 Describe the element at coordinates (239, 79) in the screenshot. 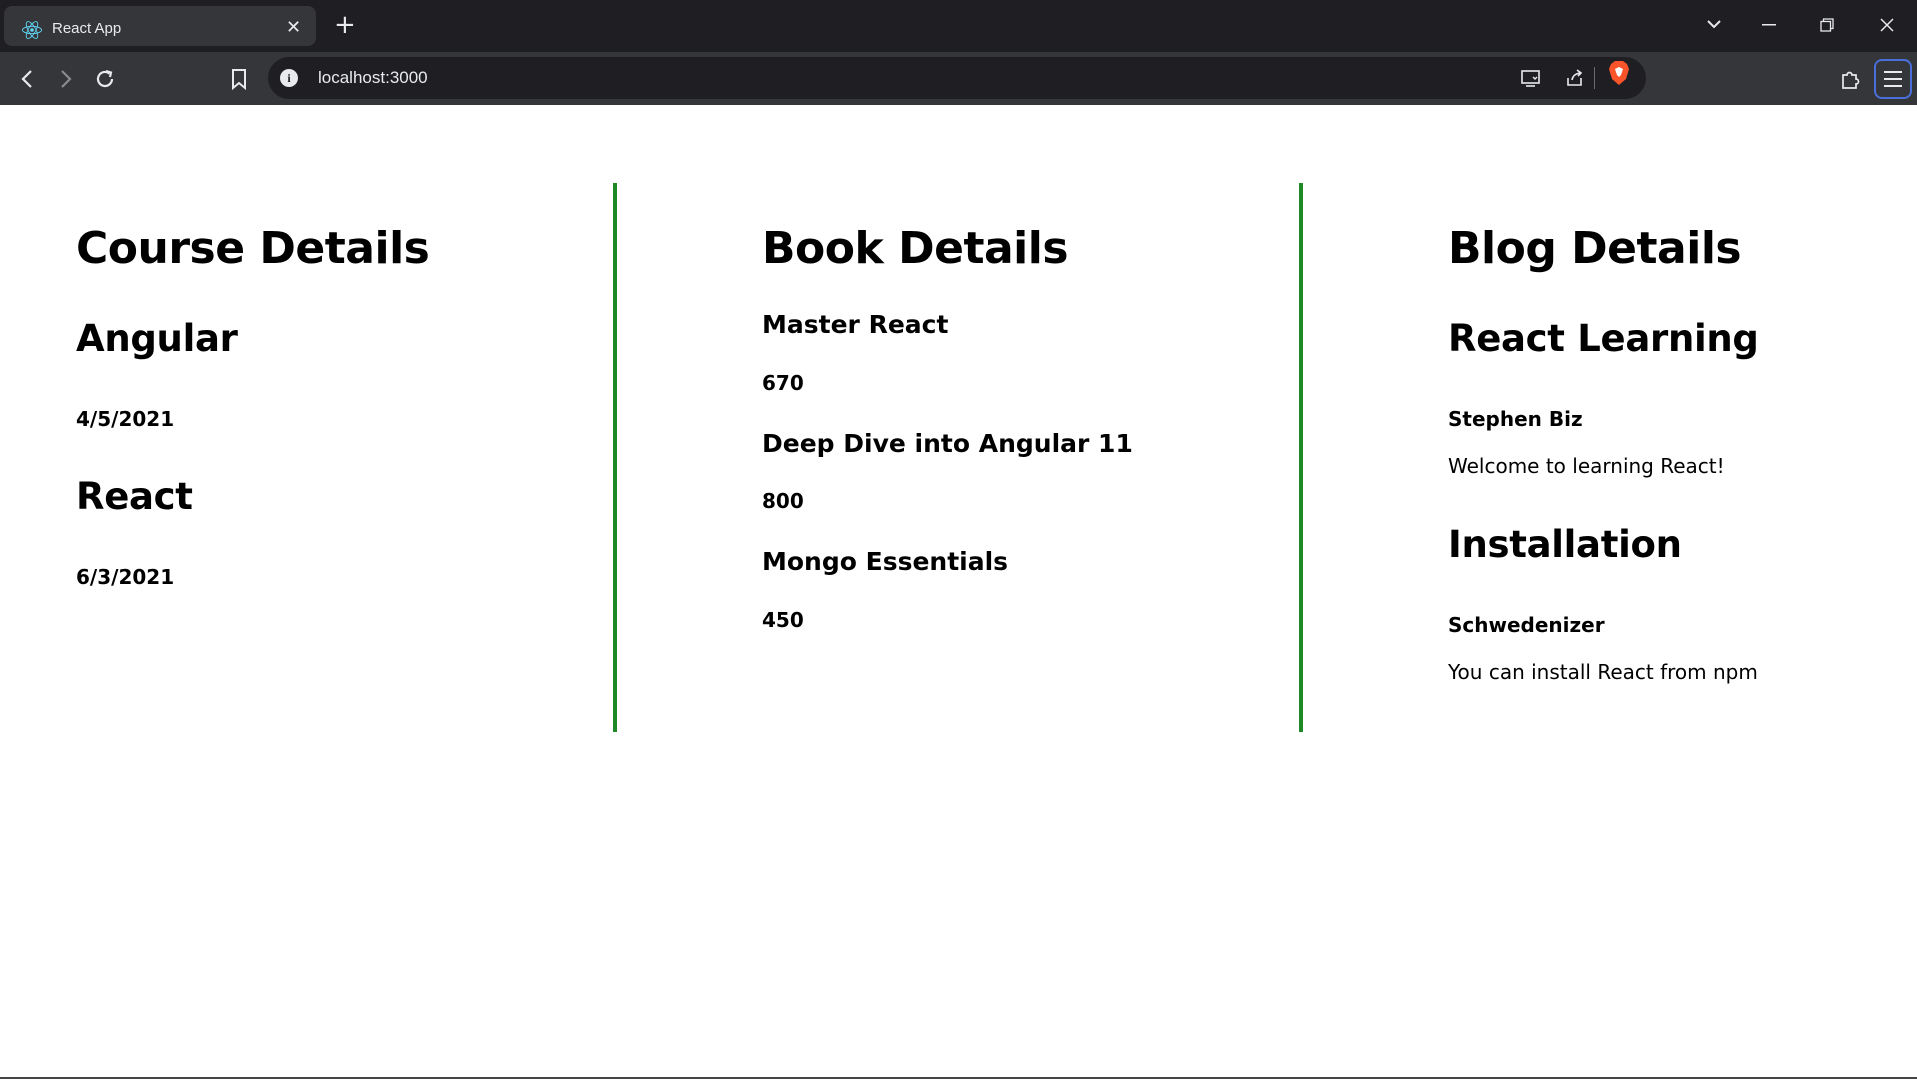

I see `bookmark-icon` at that location.